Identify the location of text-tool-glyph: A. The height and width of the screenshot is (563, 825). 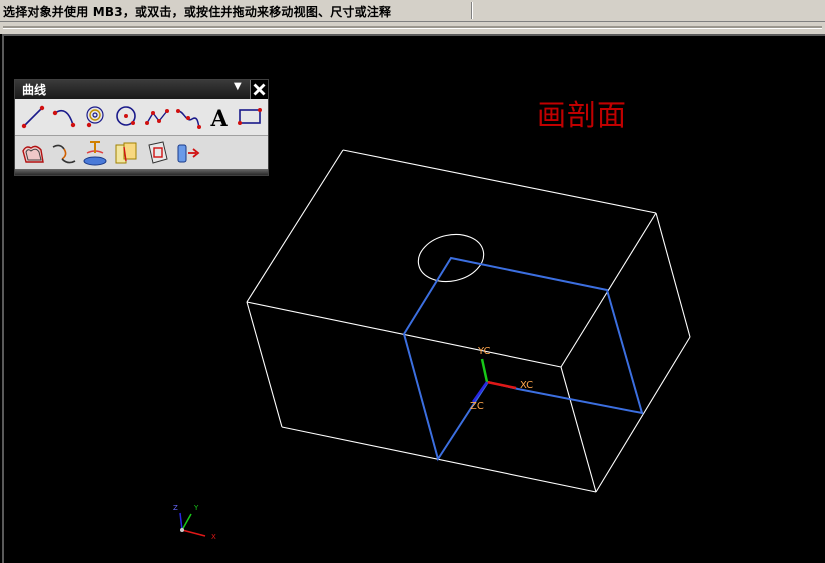
(218, 118).